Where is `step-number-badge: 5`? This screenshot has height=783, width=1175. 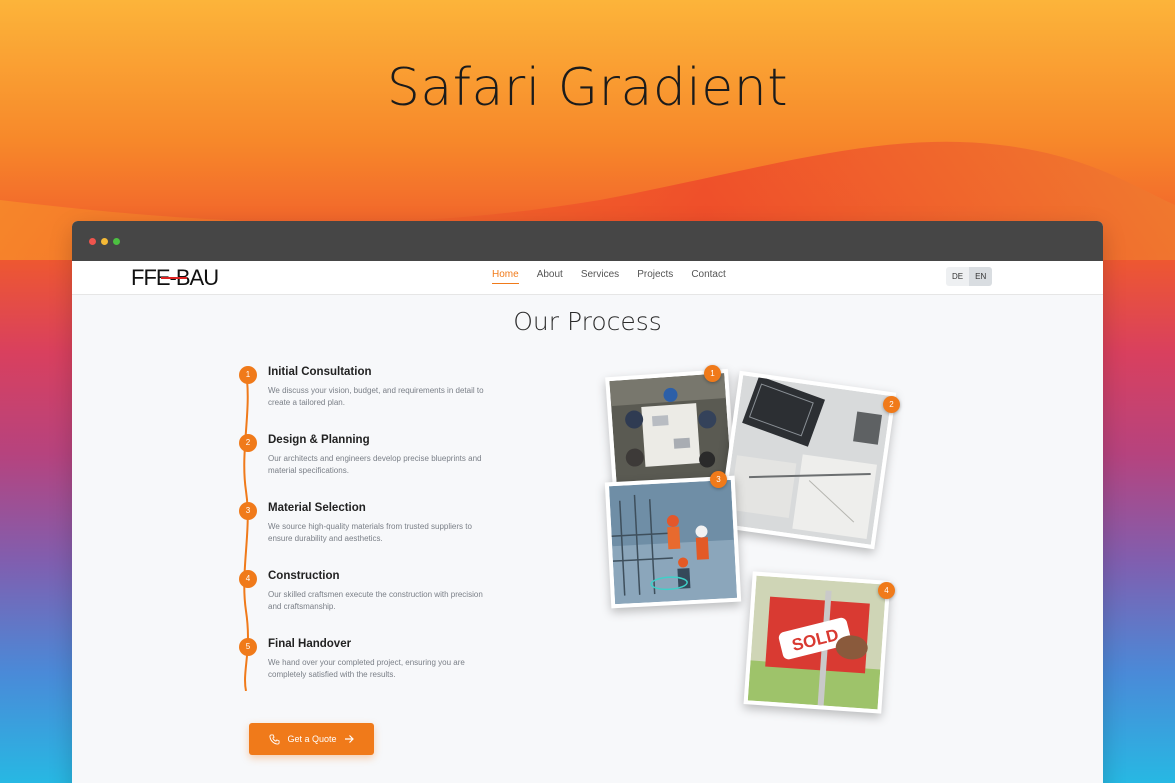 step-number-badge: 5 is located at coordinates (248, 647).